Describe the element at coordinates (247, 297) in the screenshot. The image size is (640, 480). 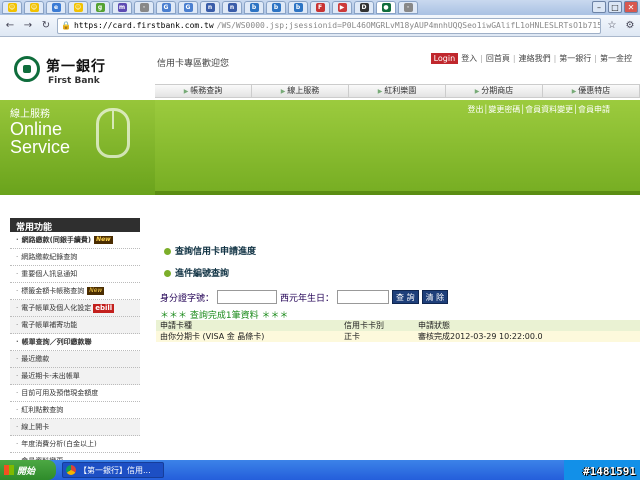
I see `id-number-input` at that location.